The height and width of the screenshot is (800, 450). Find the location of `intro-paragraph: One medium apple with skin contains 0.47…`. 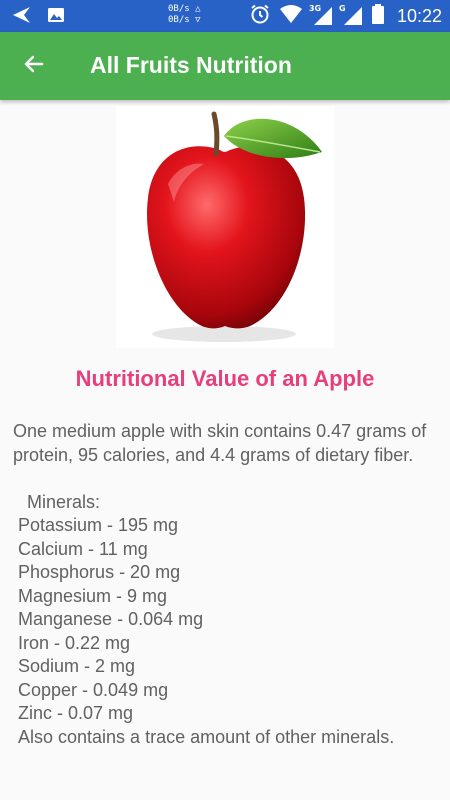

intro-paragraph: One medium apple with skin contains 0.47… is located at coordinates (220, 443).